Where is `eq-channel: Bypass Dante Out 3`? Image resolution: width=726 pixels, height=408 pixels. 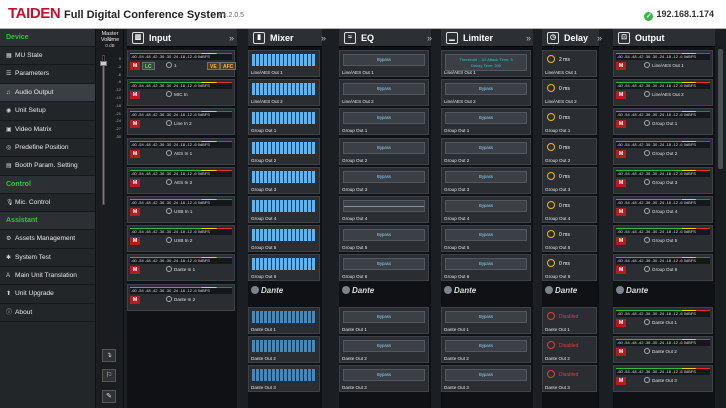 eq-channel: Bypass Dante Out 3 is located at coordinates (384, 379).